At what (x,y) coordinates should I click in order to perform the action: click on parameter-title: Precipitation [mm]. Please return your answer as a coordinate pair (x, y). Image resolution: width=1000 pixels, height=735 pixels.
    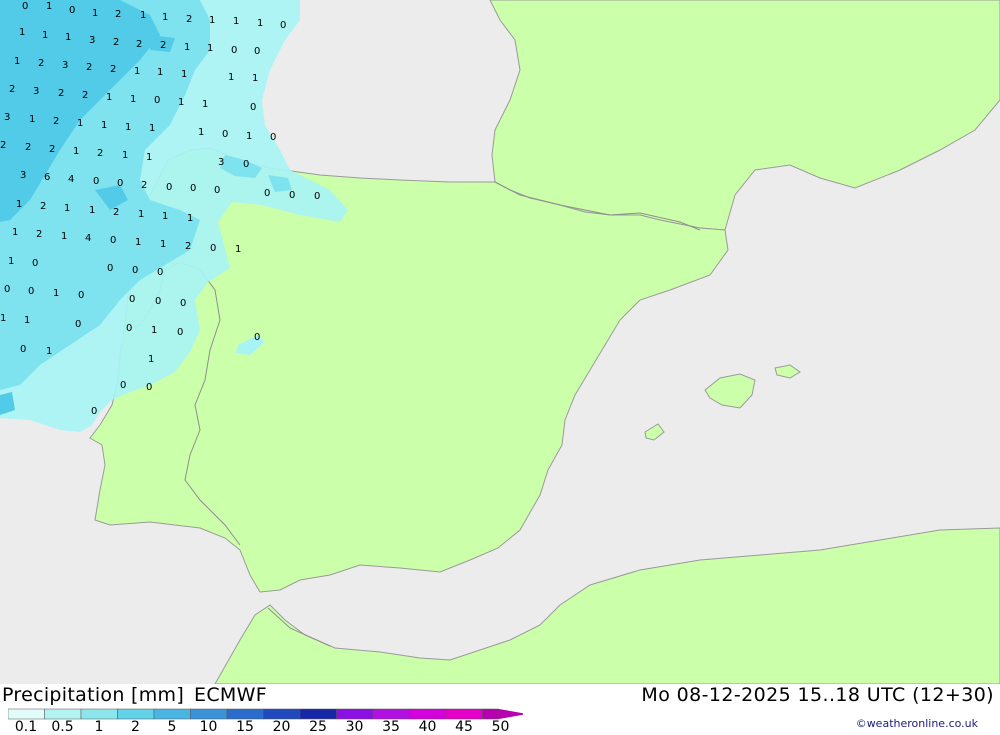
    Looking at the image, I should click on (93, 695).